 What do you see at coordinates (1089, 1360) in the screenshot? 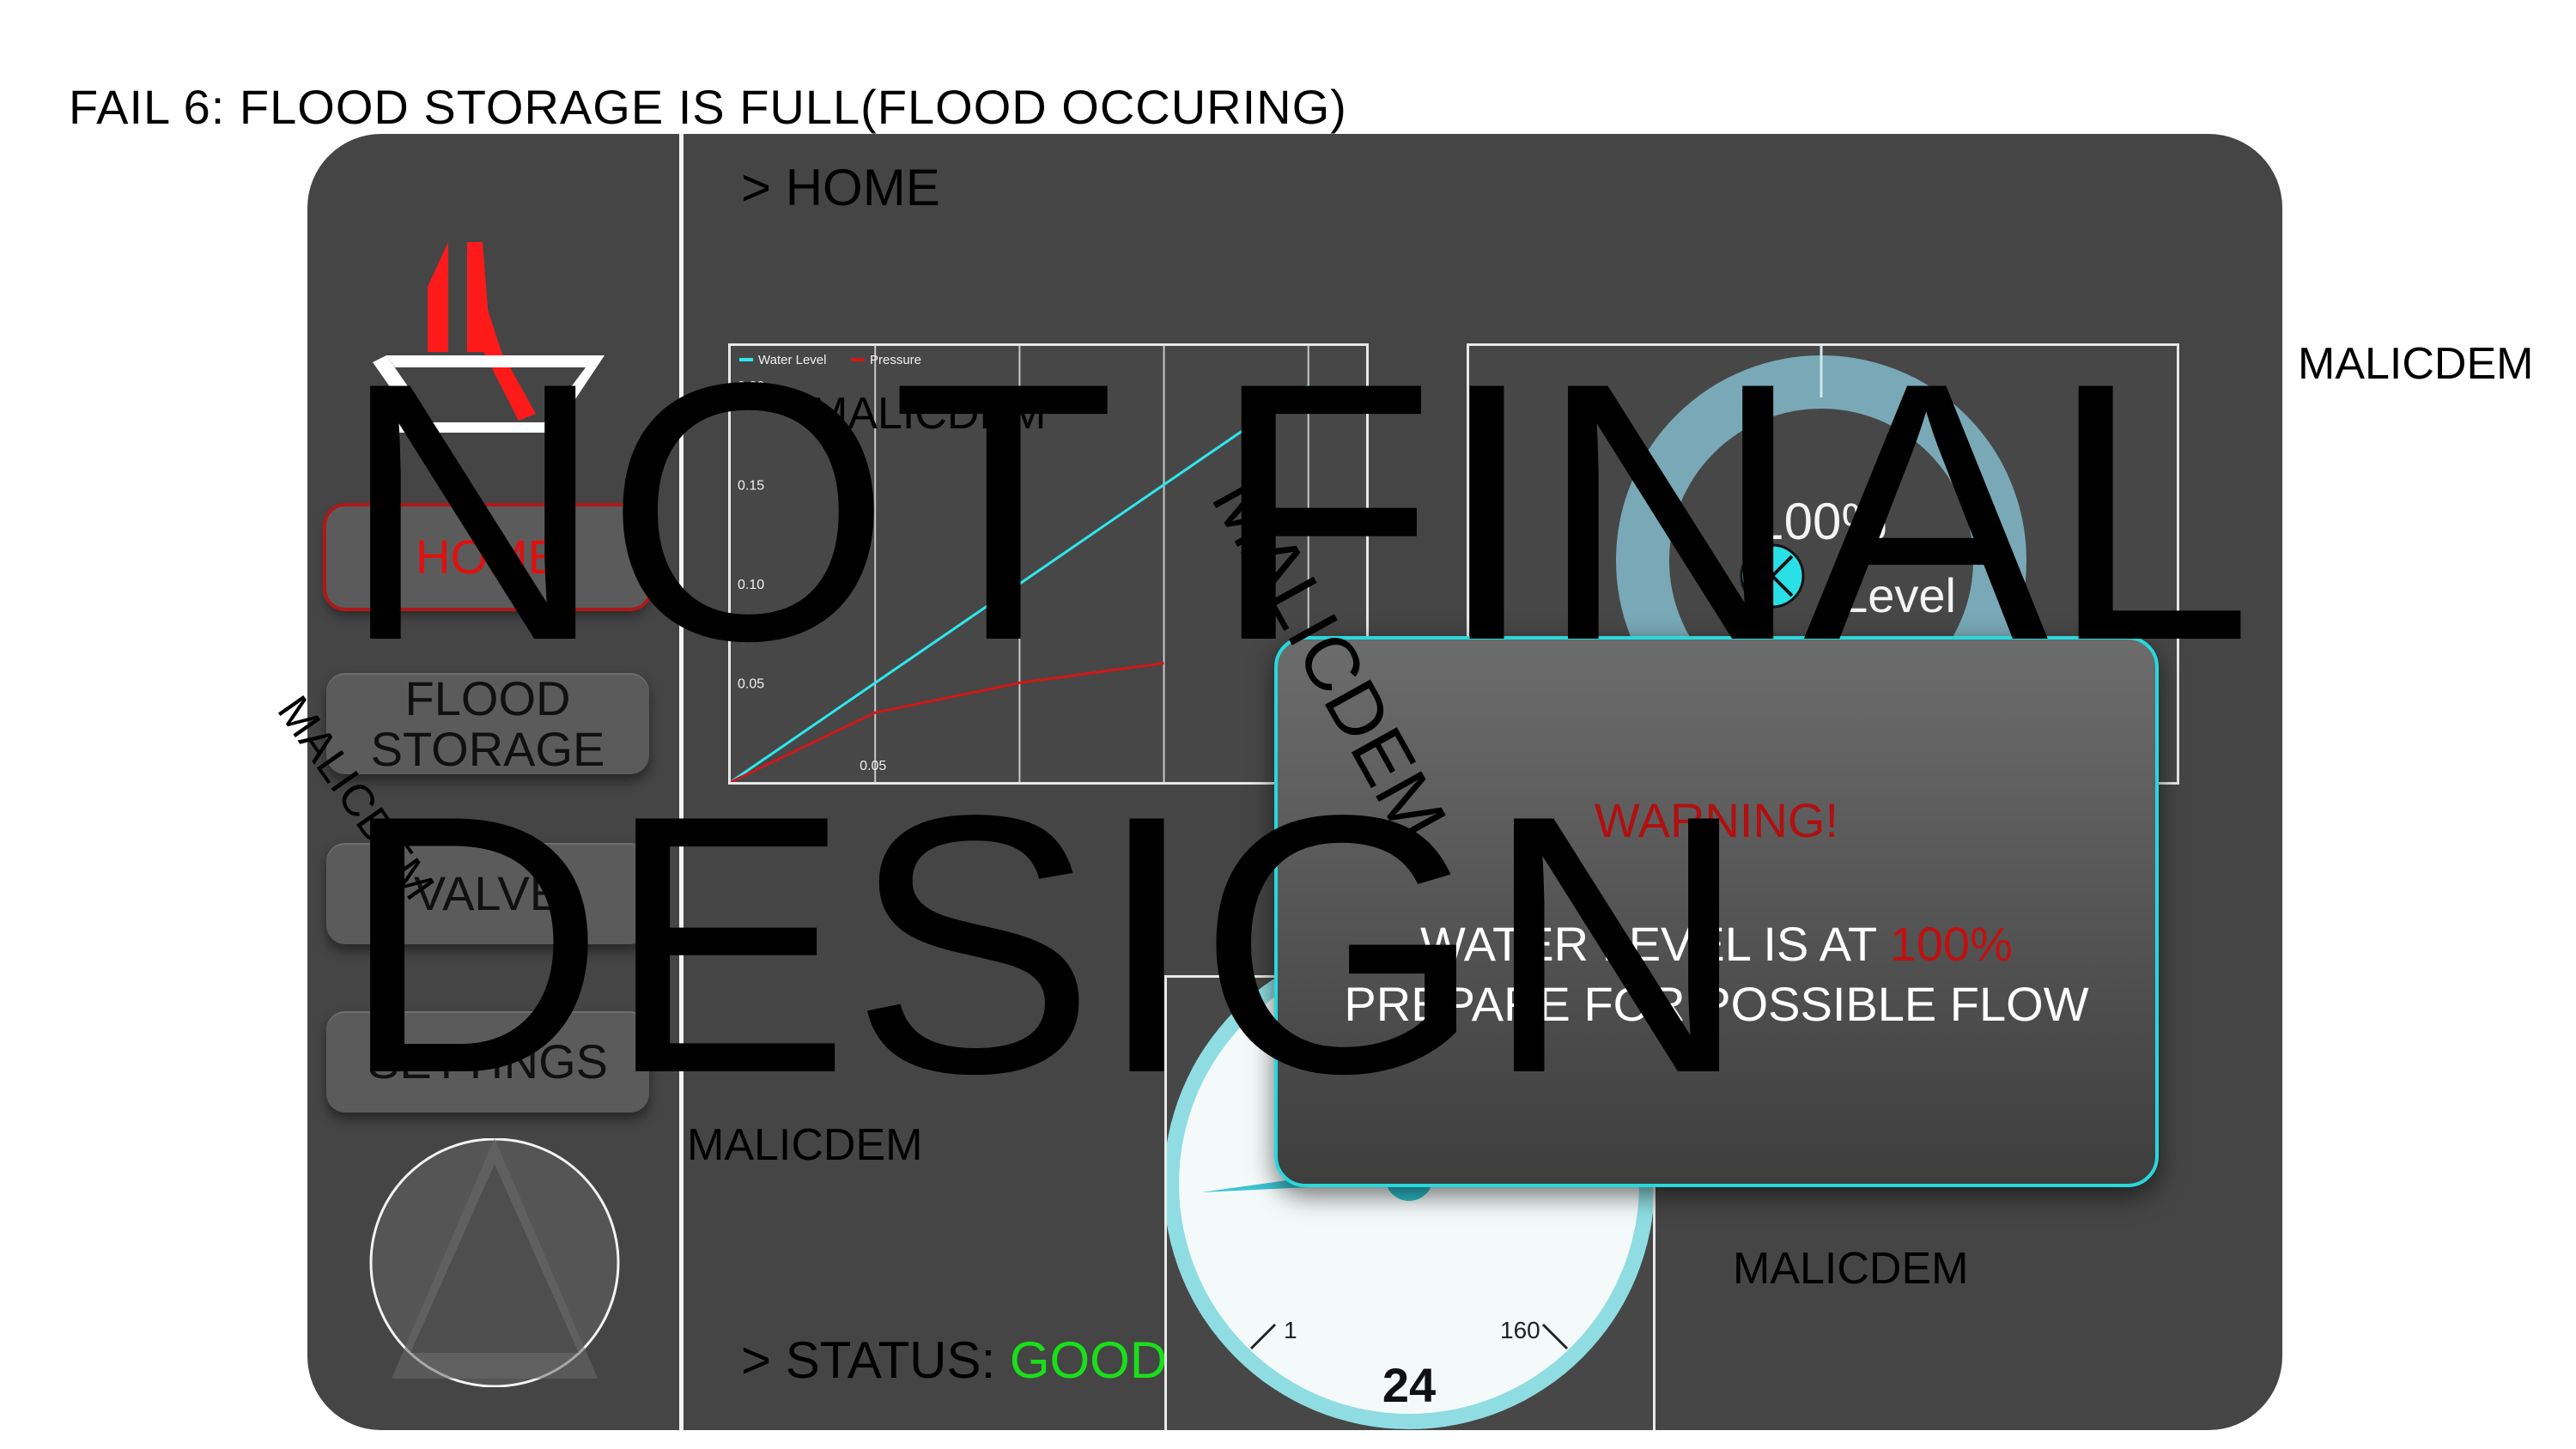
I see `status-value: GOOD` at bounding box center [1089, 1360].